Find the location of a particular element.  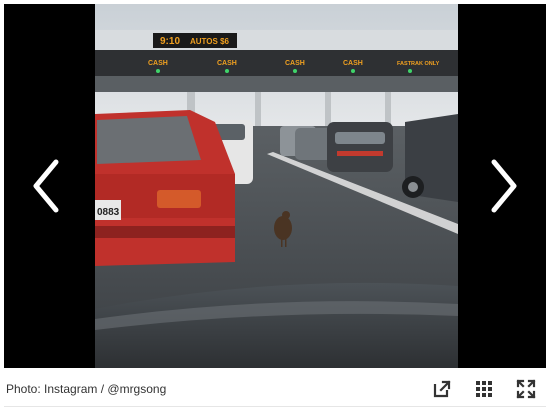

fullscreen-button is located at coordinates (526, 389).